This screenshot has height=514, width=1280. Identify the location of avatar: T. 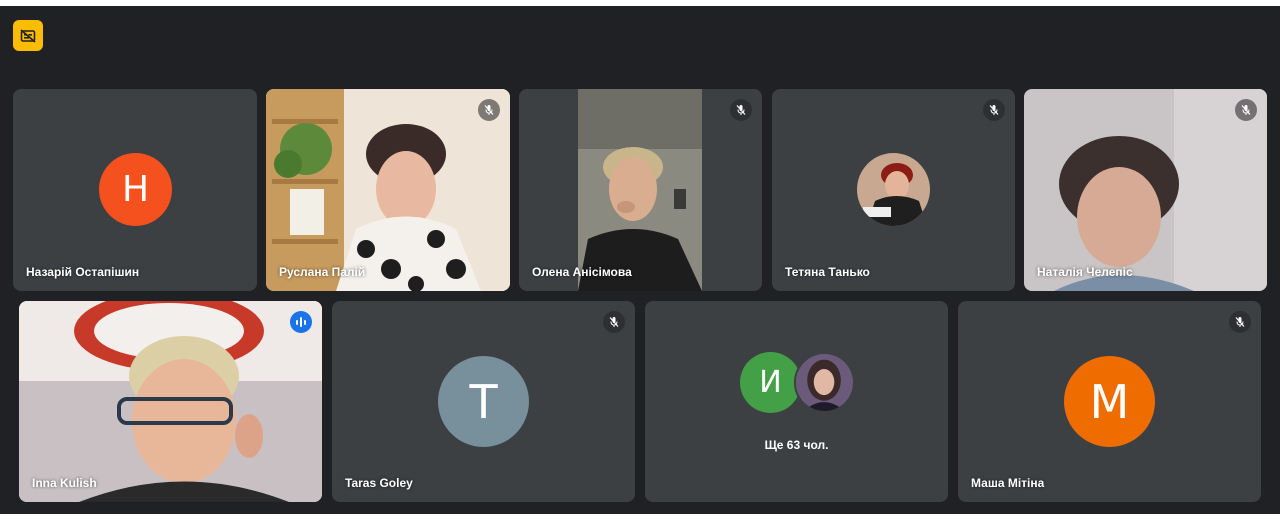
(483, 401).